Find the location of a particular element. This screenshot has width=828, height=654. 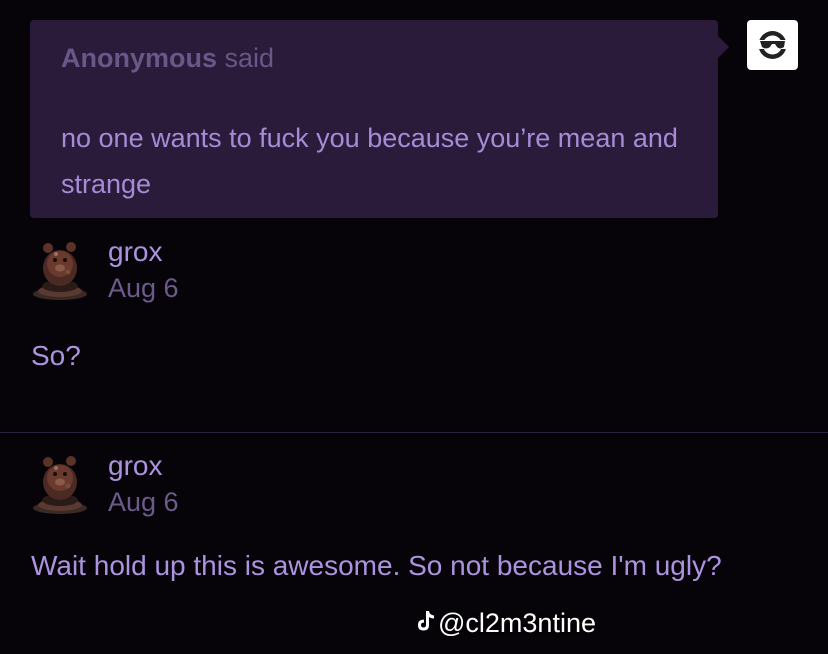

said-label: said is located at coordinates (249, 58).